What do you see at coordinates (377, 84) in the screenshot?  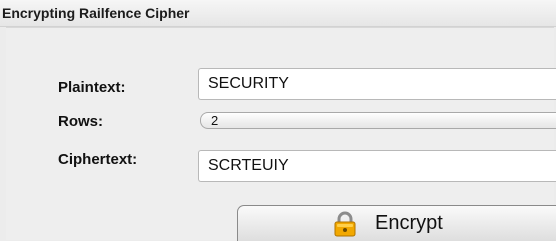 I see `plaintext-input: SECURITY` at bounding box center [377, 84].